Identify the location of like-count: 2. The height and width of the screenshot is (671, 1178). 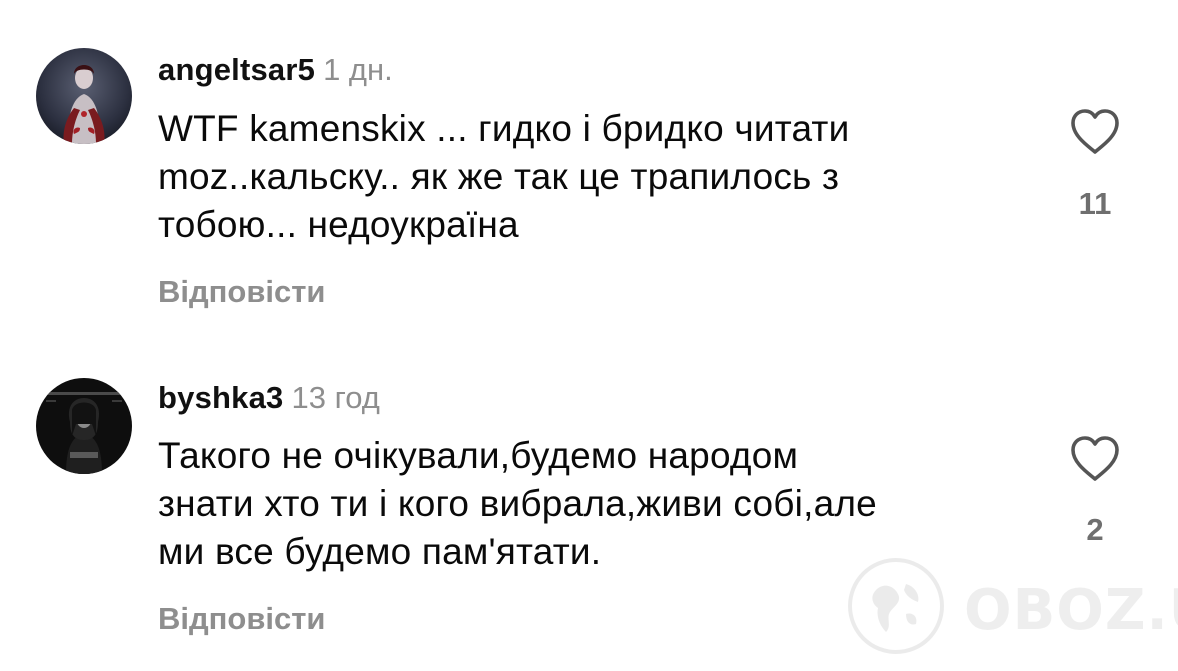
(1095, 529).